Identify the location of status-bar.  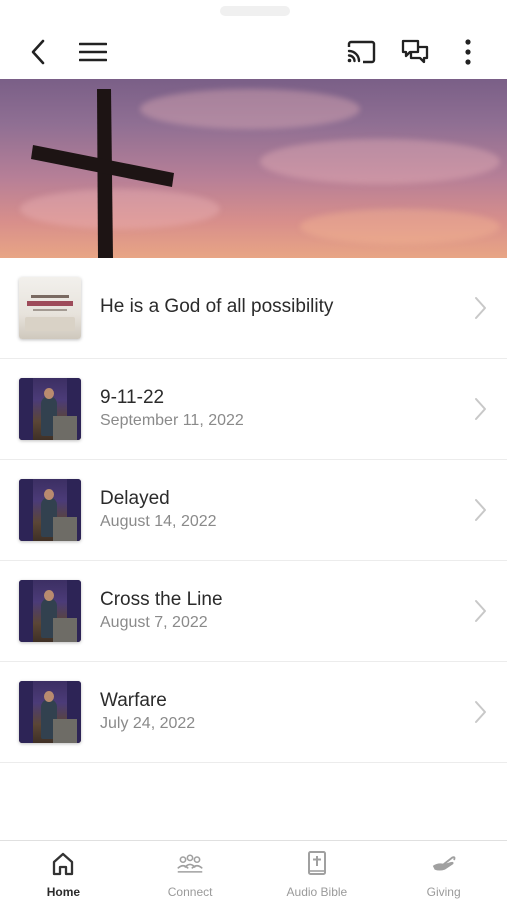
(253, 12).